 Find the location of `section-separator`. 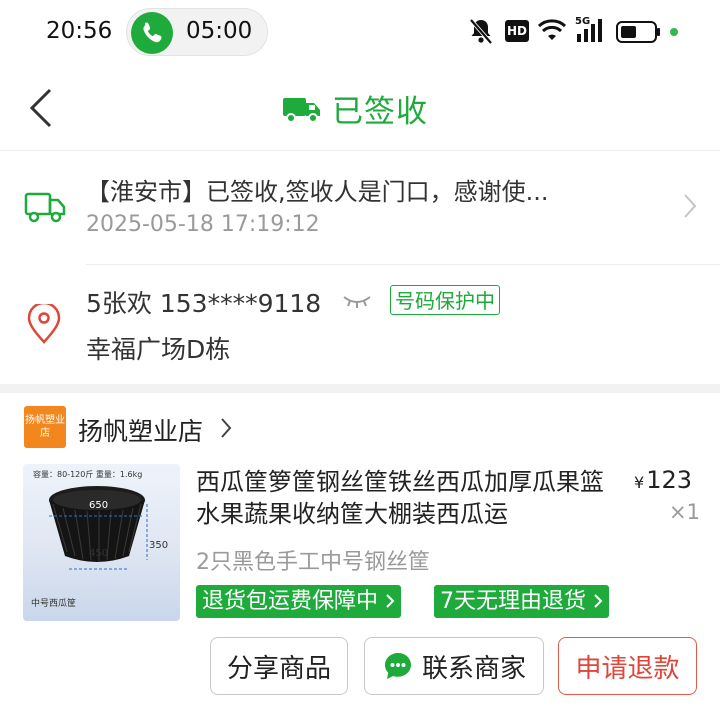

section-separator is located at coordinates (360, 388).